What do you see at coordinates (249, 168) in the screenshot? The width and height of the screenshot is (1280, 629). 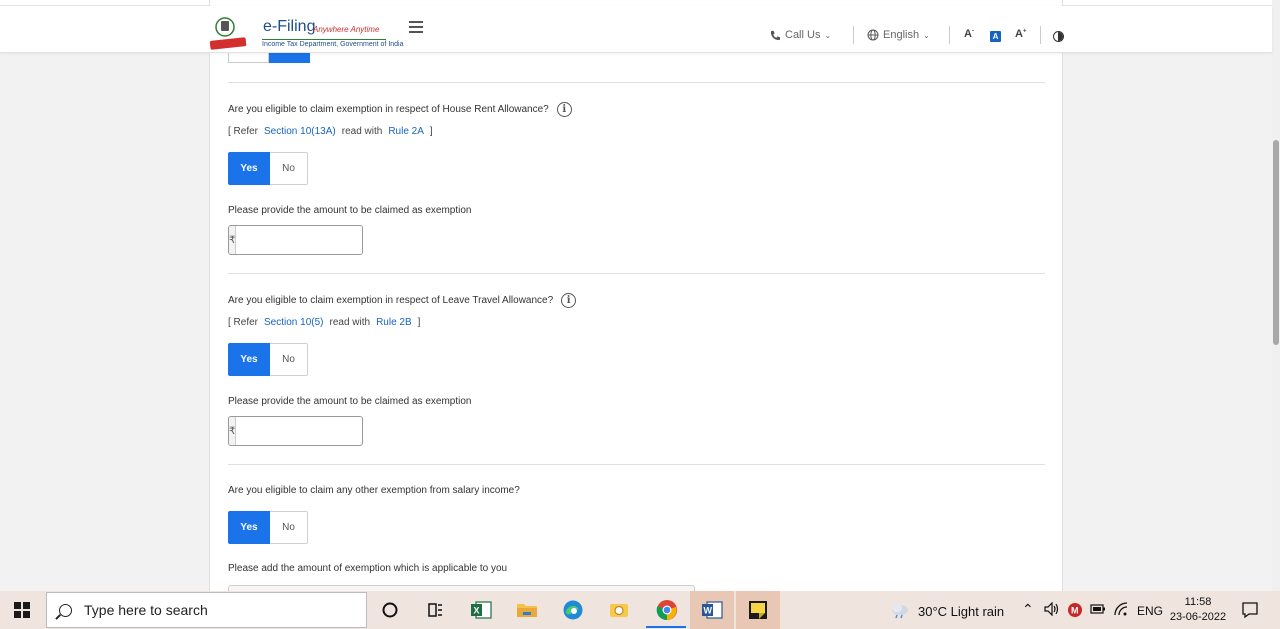 I see `hra-yes-button: Yes` at bounding box center [249, 168].